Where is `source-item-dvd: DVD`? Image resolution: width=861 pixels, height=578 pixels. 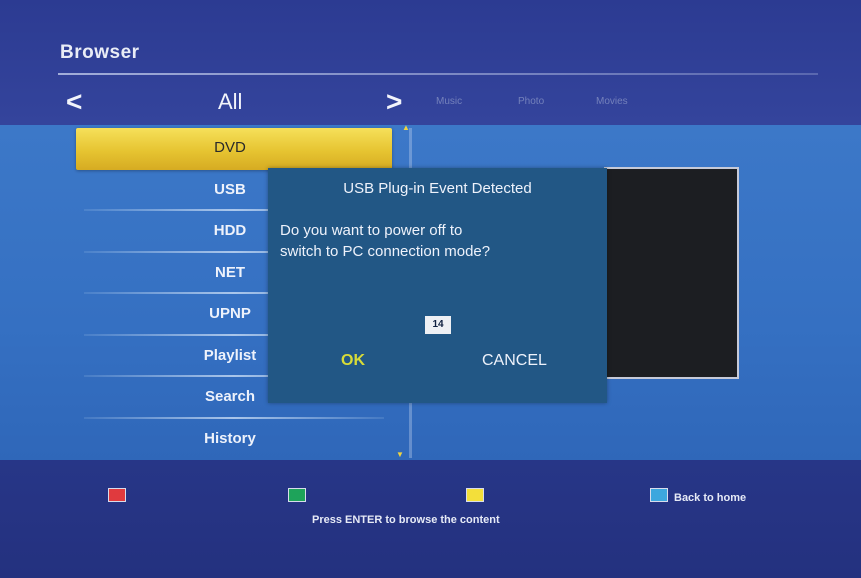
source-item-dvd: DVD is located at coordinates (234, 149).